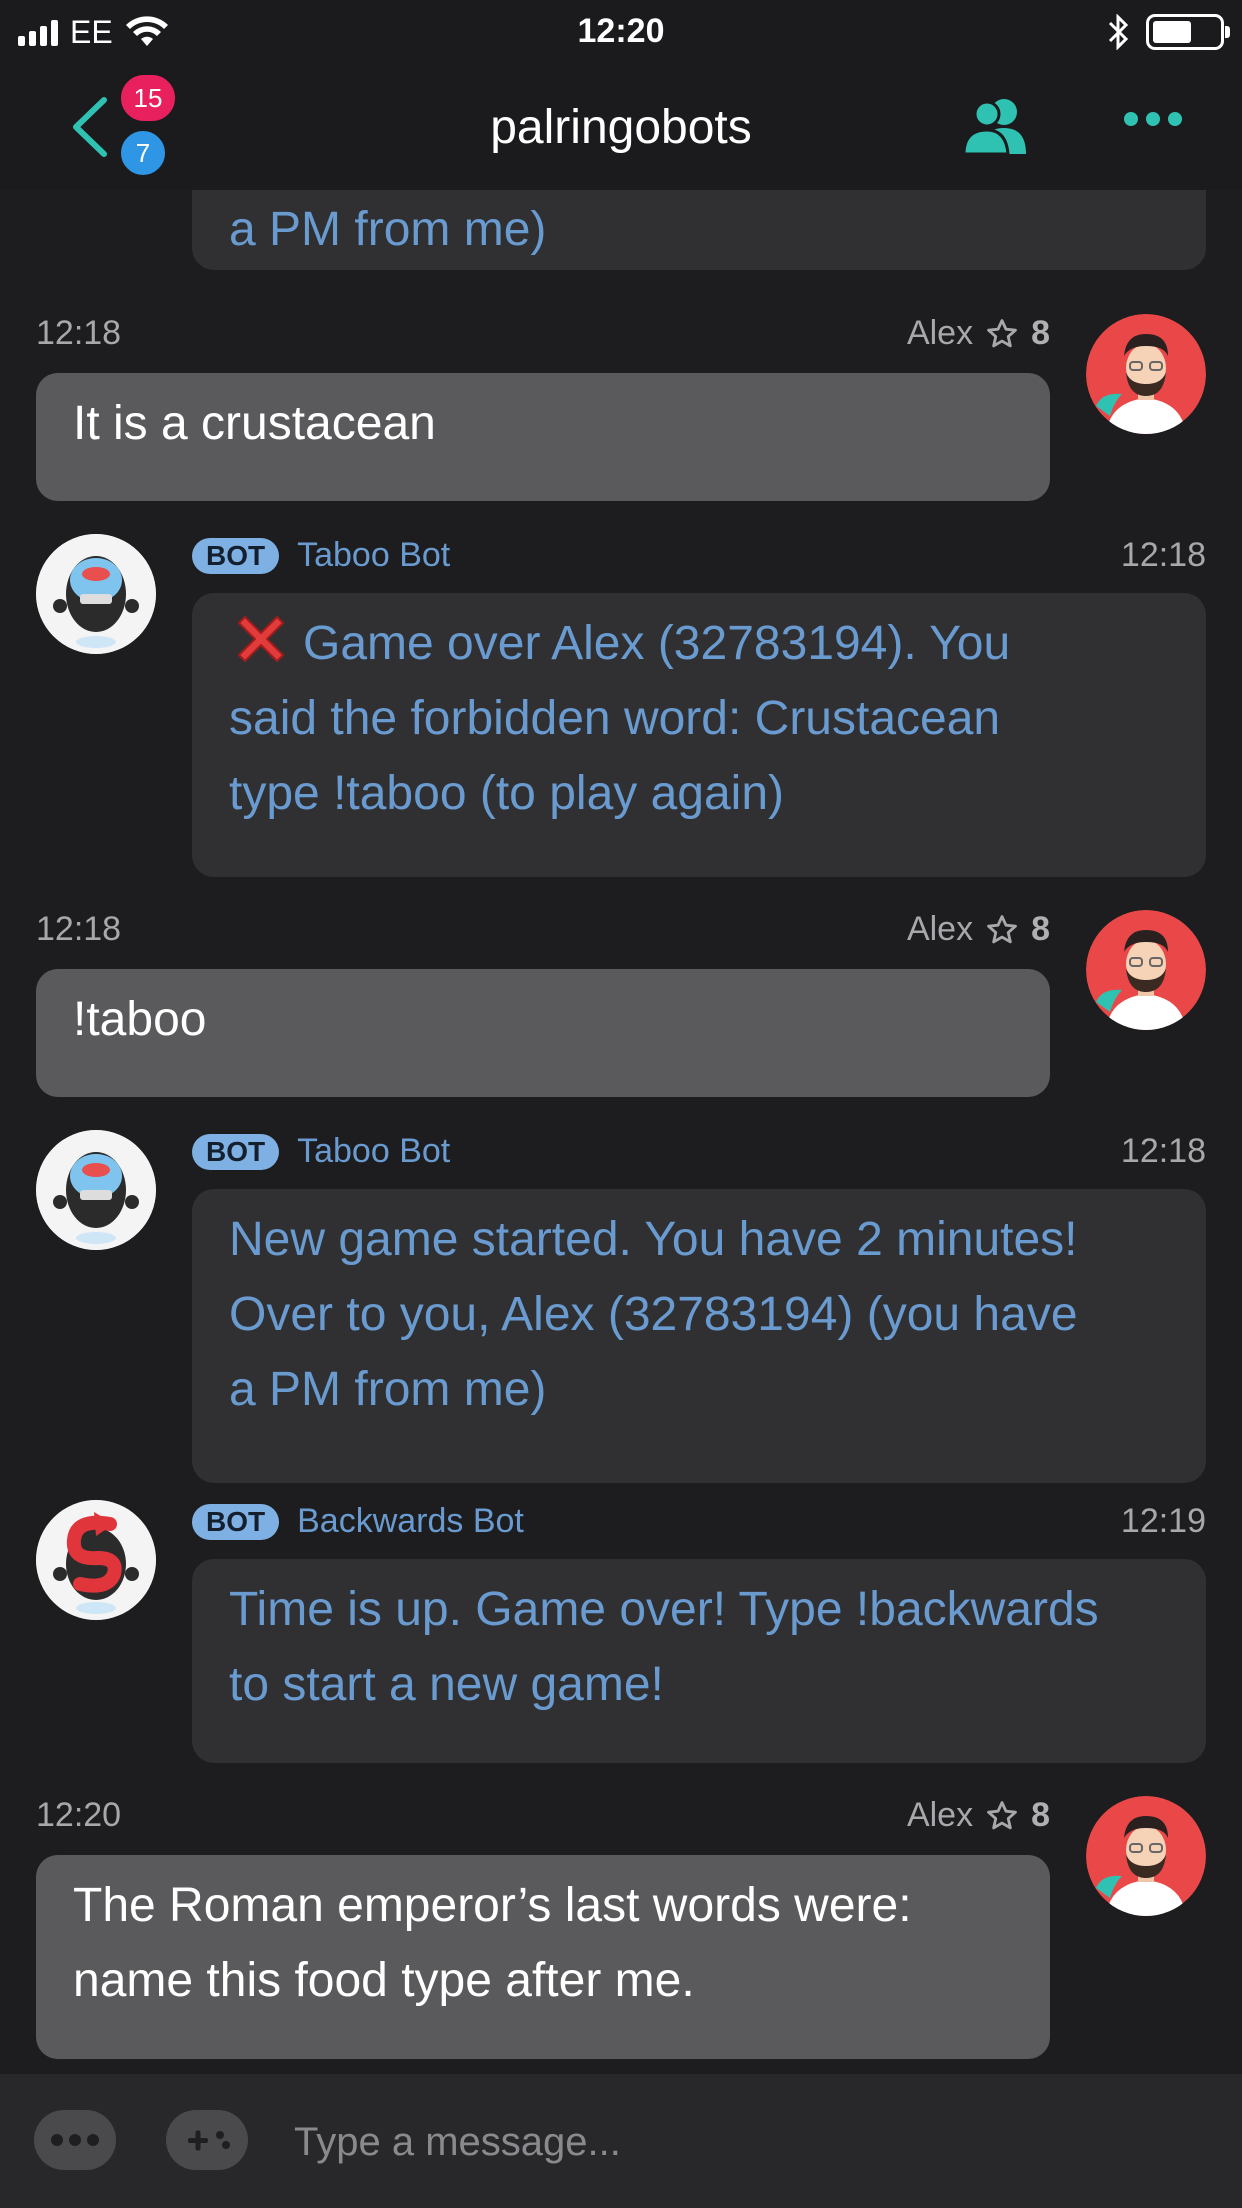 The height and width of the screenshot is (2208, 1242). What do you see at coordinates (657, 643) in the screenshot?
I see `message-text: Game over Alex (32783194). You` at bounding box center [657, 643].